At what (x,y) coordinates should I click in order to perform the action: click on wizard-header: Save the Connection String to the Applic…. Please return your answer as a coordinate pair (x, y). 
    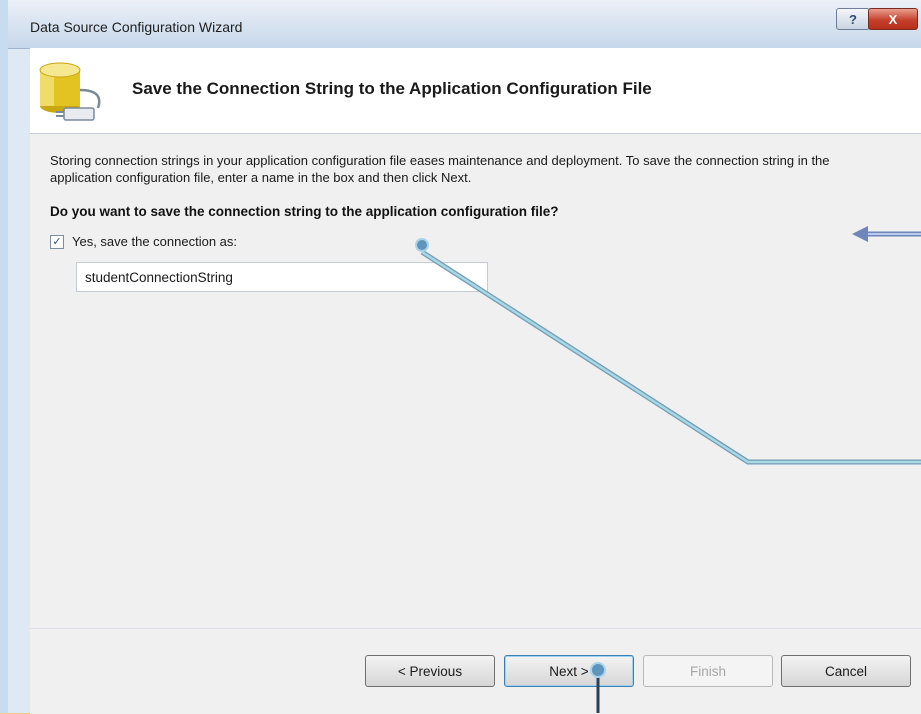
    Looking at the image, I should click on (475, 91).